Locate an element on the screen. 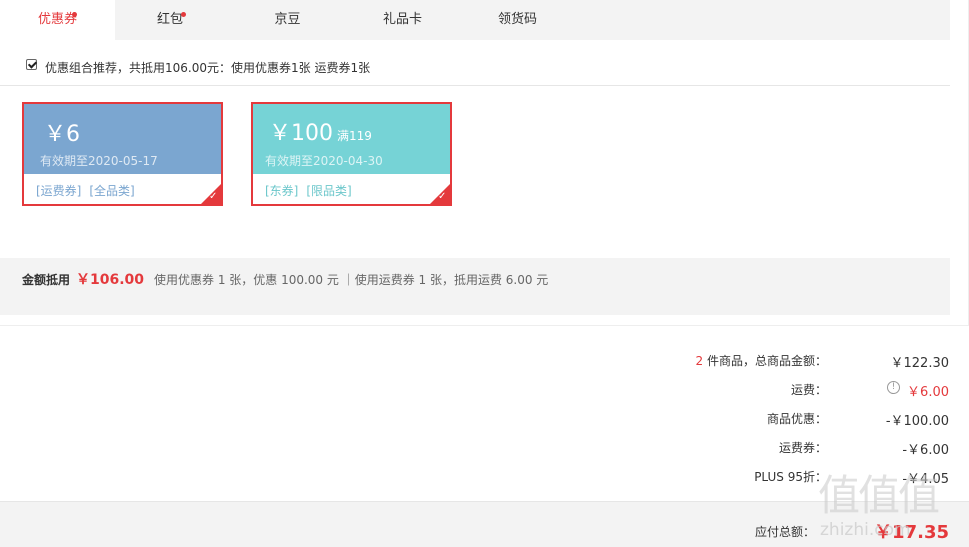 The height and width of the screenshot is (547, 969). info-icon: ! is located at coordinates (893, 387).